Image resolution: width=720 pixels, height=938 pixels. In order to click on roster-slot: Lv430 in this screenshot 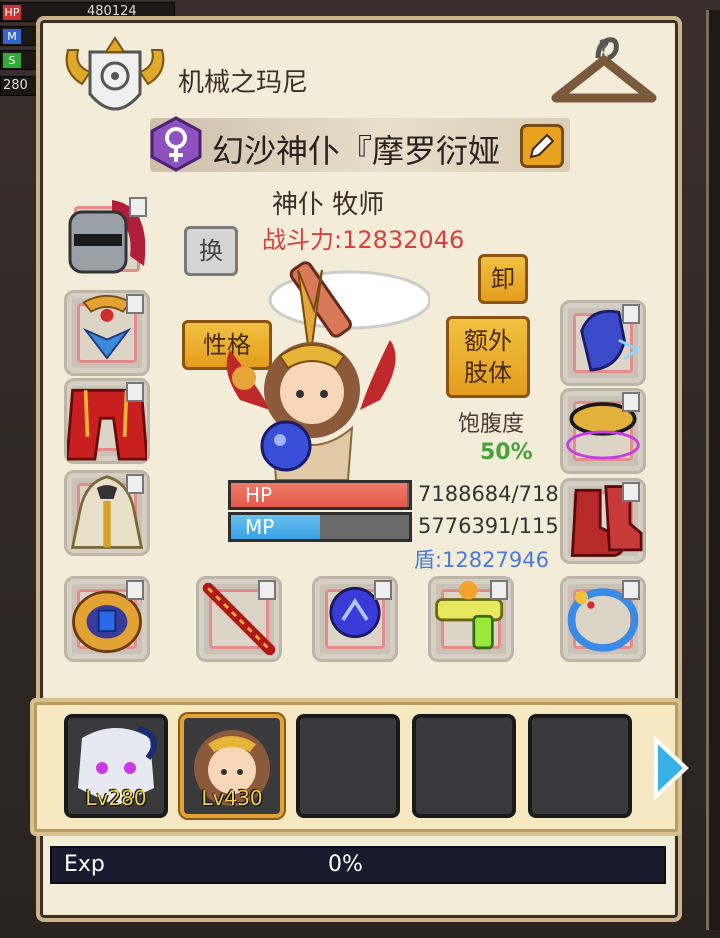, I will do `click(232, 766)`.